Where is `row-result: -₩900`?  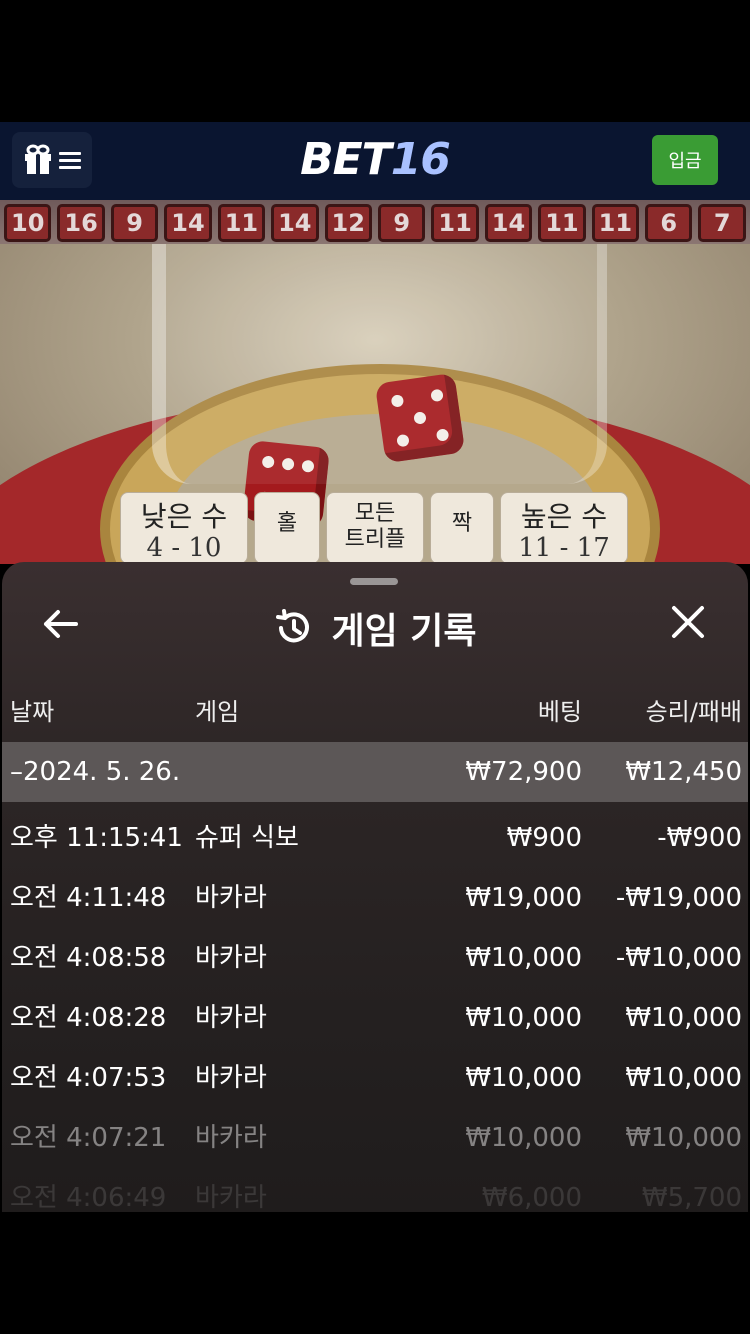 row-result: -₩900 is located at coordinates (699, 838).